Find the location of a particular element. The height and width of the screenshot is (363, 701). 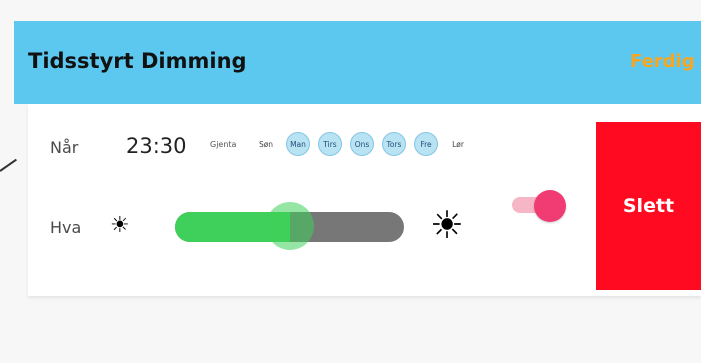

stray-line is located at coordinates (8, 165).